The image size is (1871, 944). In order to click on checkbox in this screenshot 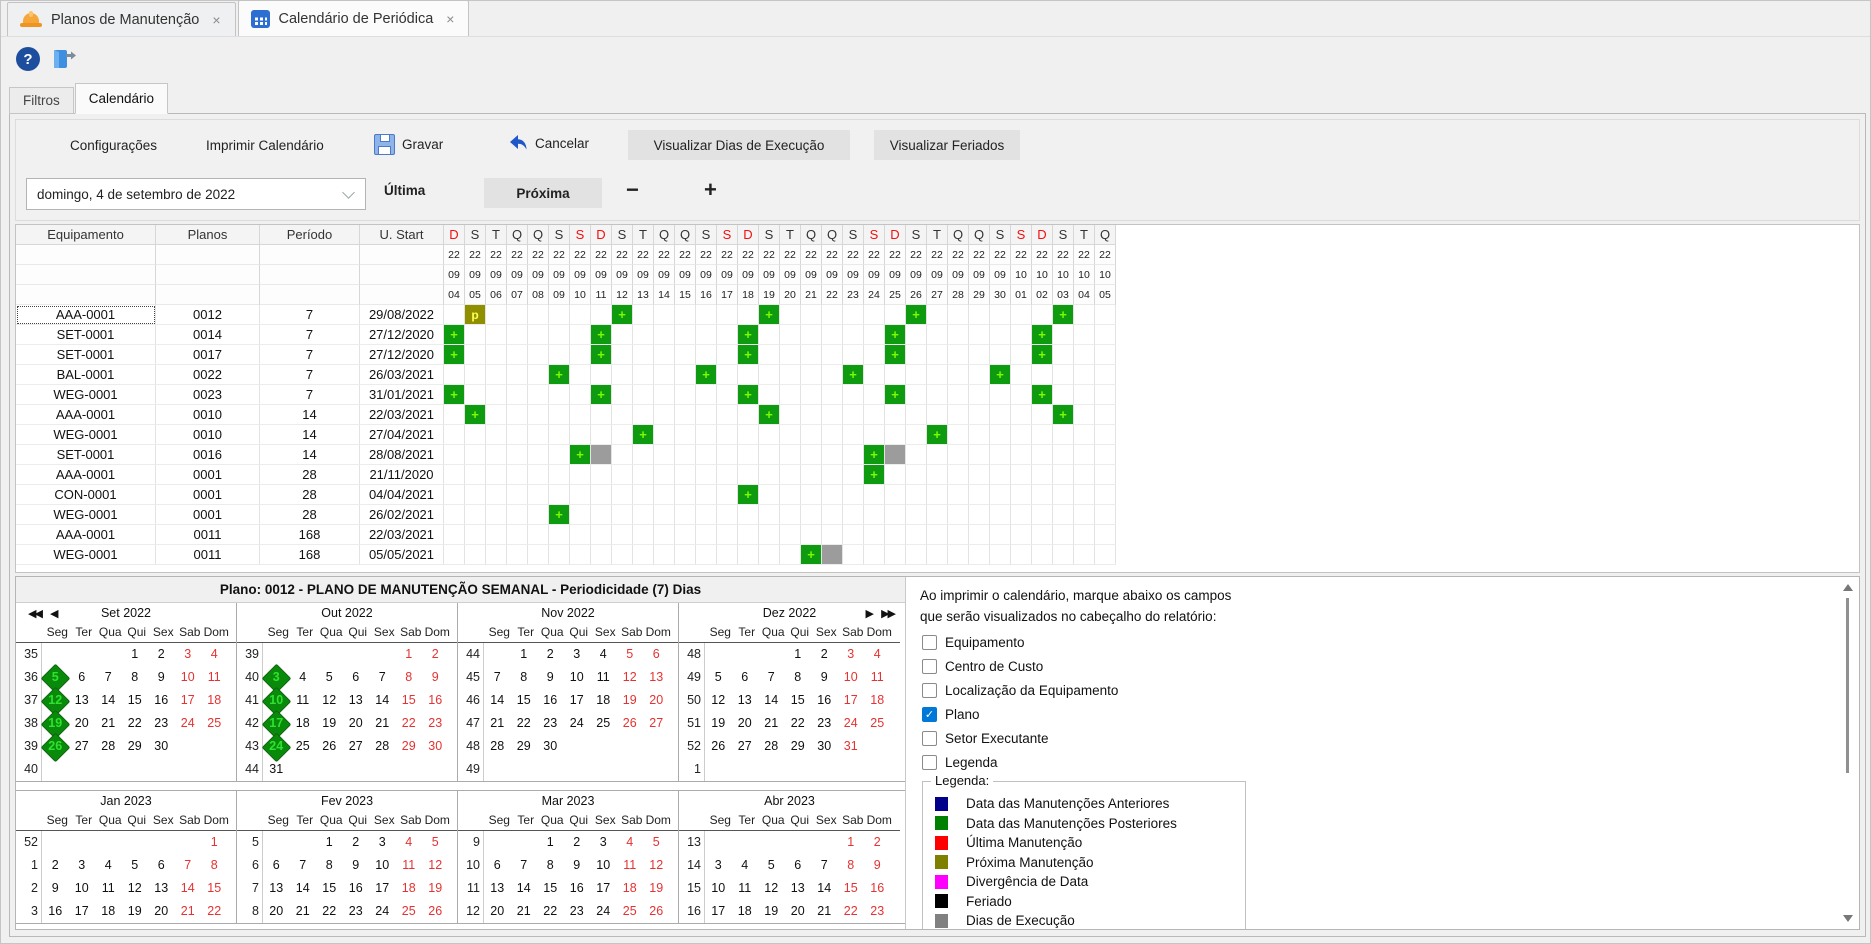, I will do `click(929, 690)`.